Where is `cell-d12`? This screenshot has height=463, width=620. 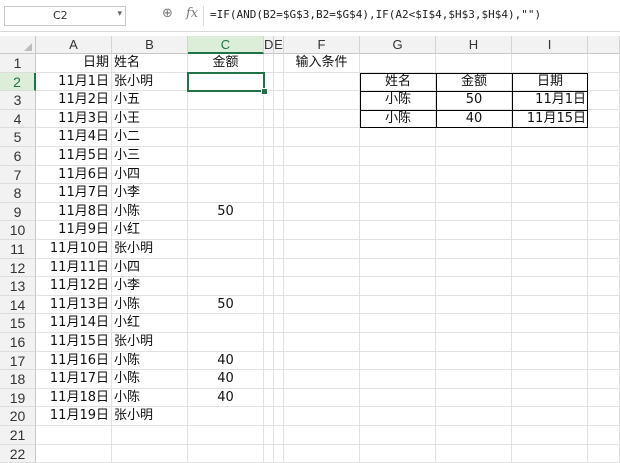 cell-d12 is located at coordinates (269, 268).